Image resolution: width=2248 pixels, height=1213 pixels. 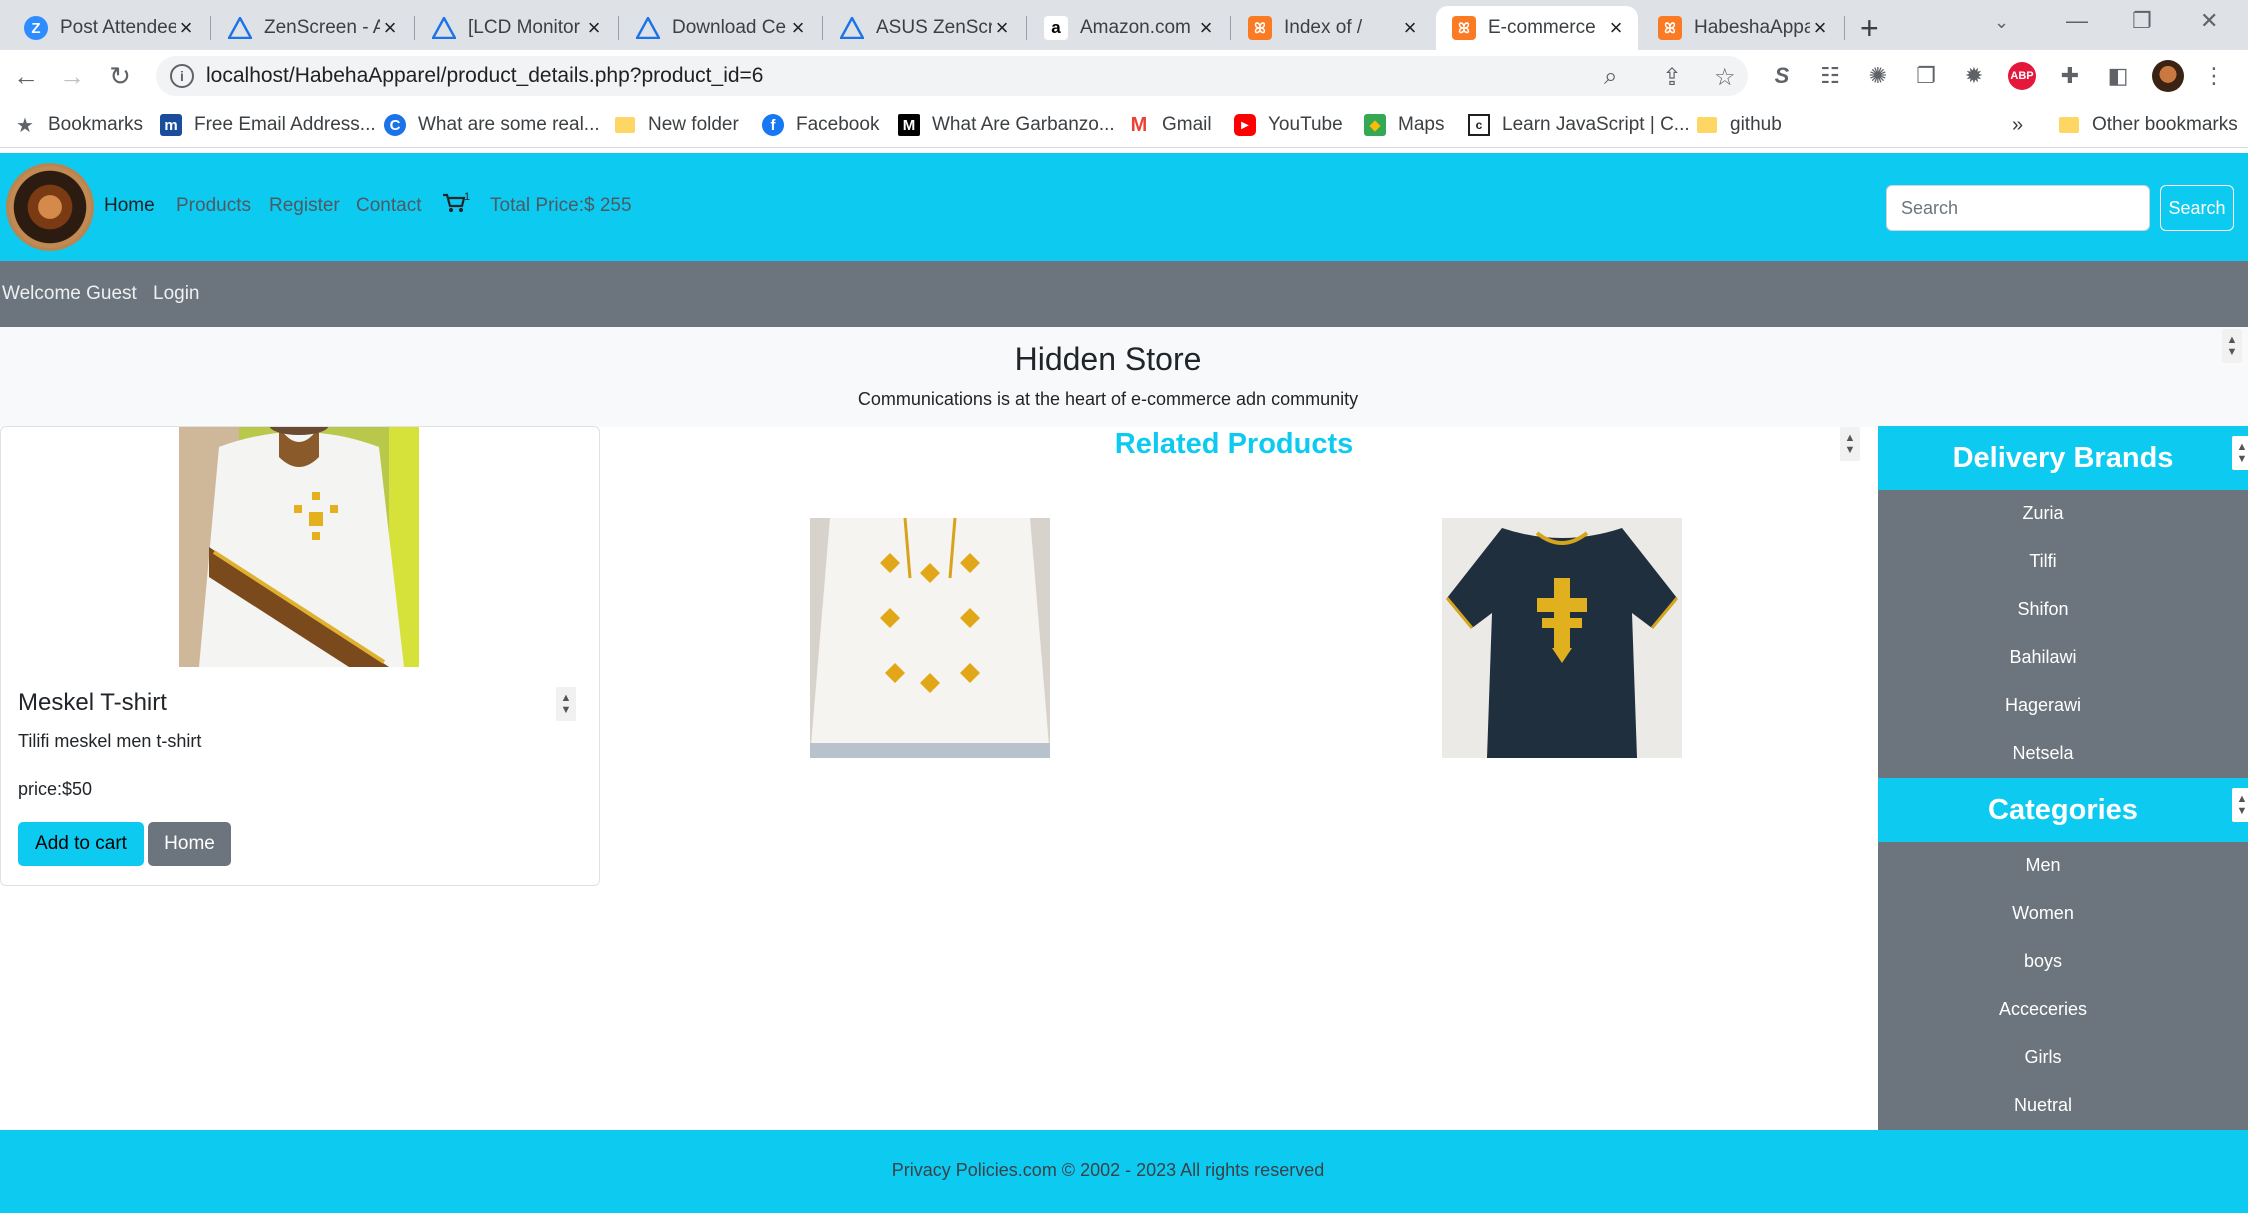 I want to click on brand-link: Netsela, so click(x=2043, y=753).